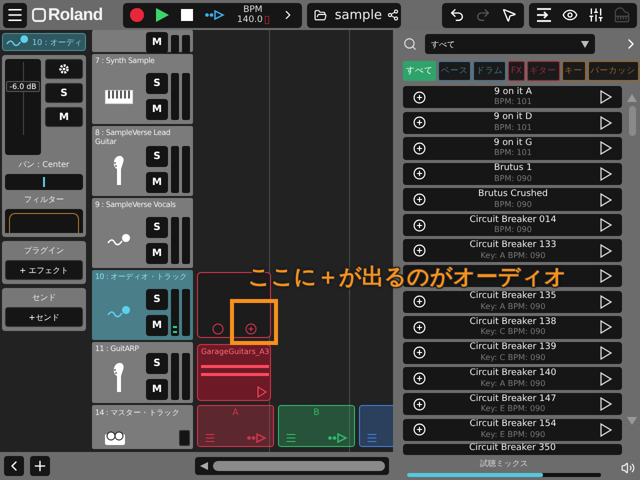 The width and height of the screenshot is (640, 480). Describe the element at coordinates (512, 174) in the screenshot. I see `loop-row: Brutus 1 BPM: 090` at that location.